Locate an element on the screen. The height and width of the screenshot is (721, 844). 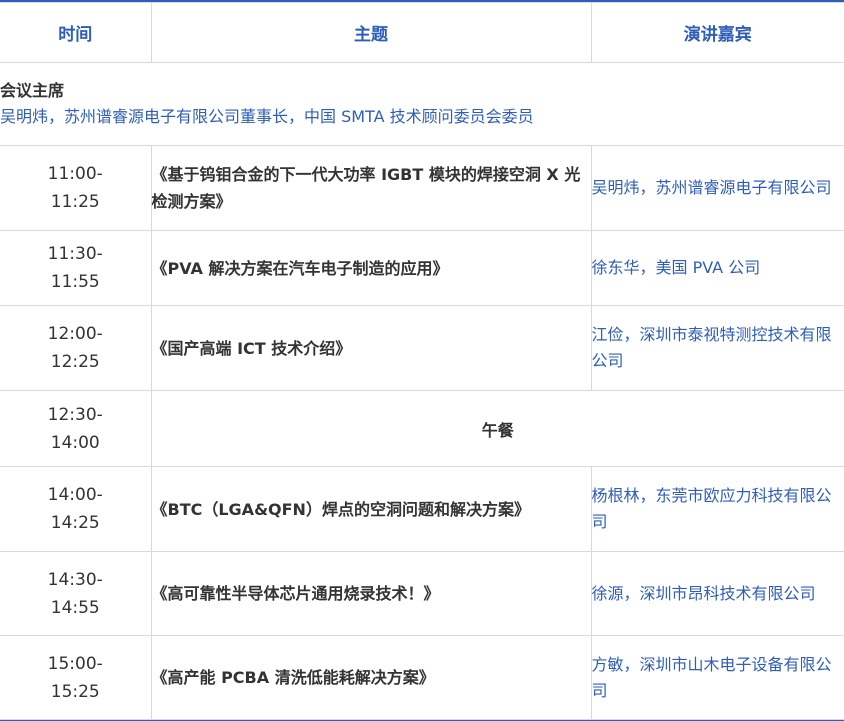
table-header-row: 时间 主题 演讲嘉宾 is located at coordinates (422, 32).